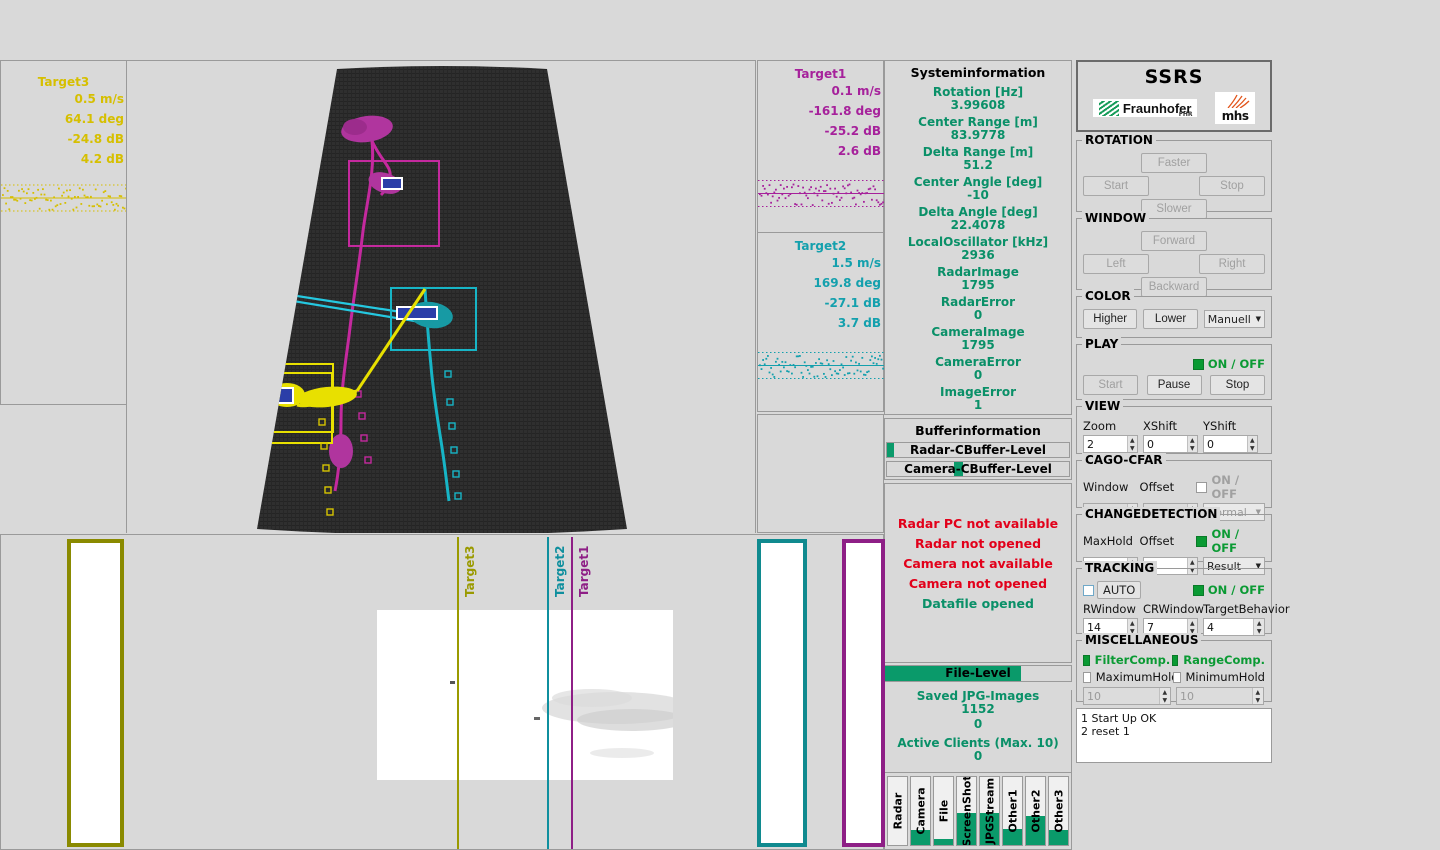  I want to click on play-onoff-indicator, so click(1198, 364).